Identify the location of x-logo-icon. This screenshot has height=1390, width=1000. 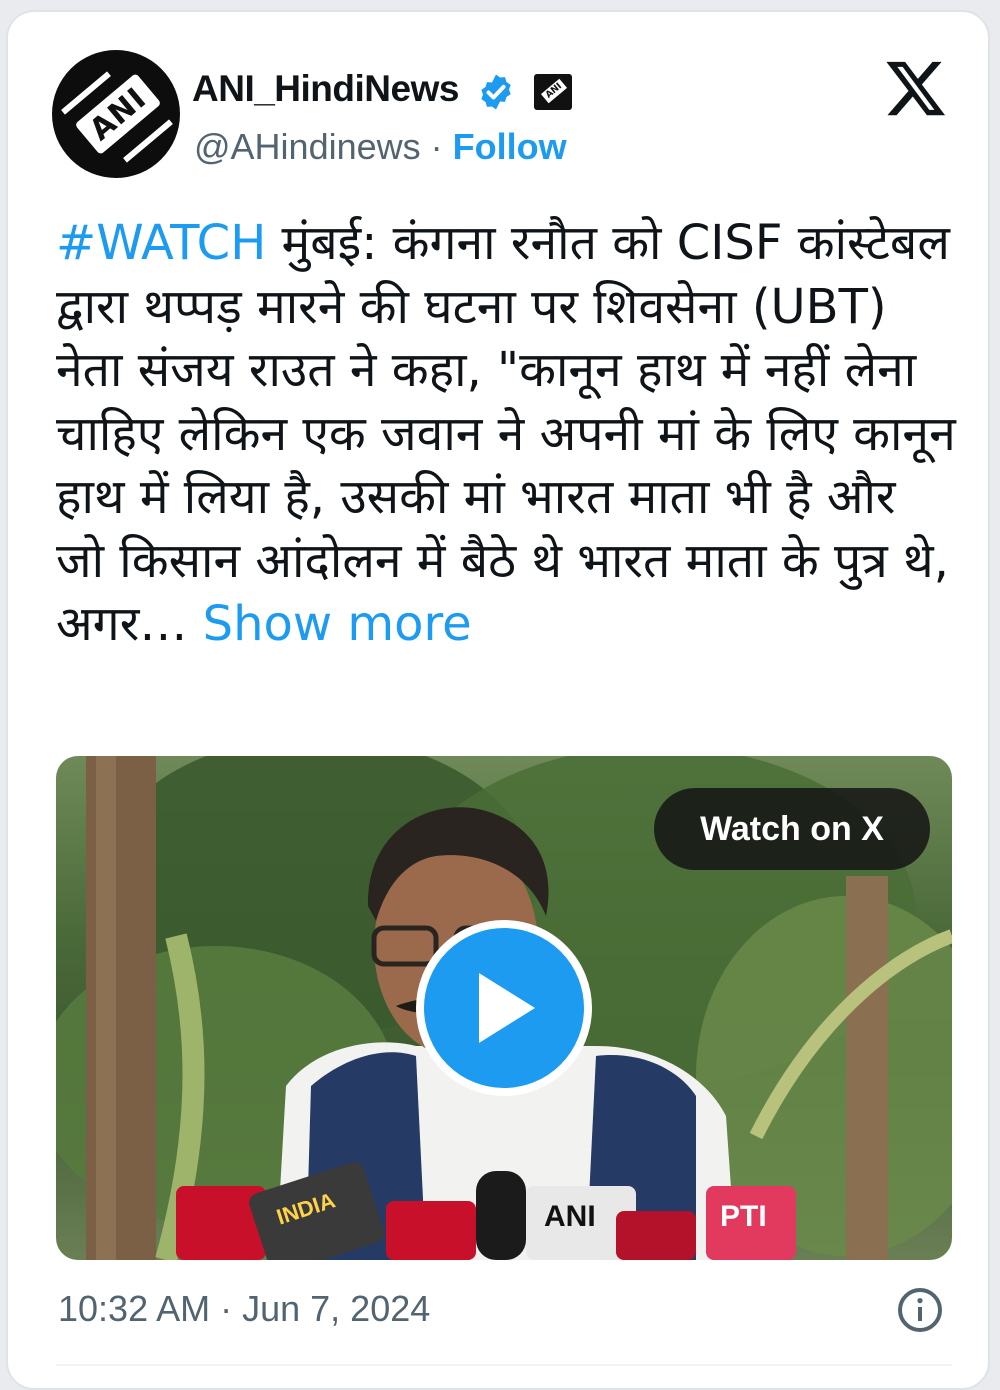
(916, 88).